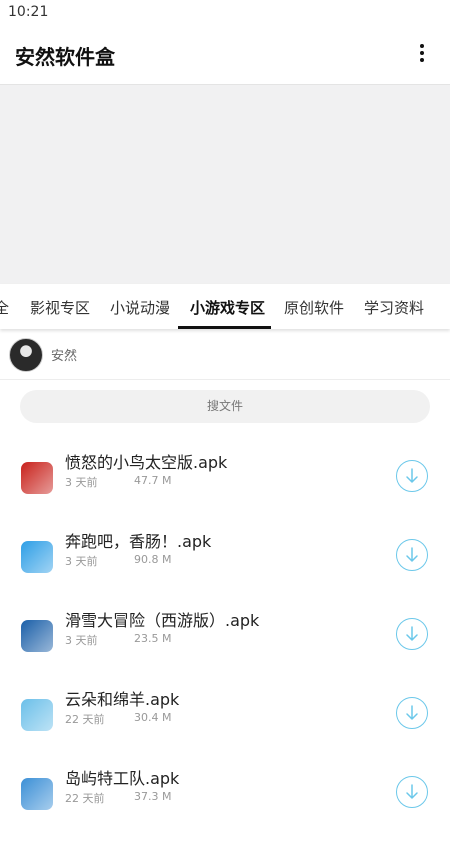 This screenshot has height=856, width=450. What do you see at coordinates (225, 12) in the screenshot?
I see `status-bar: 10:21` at bounding box center [225, 12].